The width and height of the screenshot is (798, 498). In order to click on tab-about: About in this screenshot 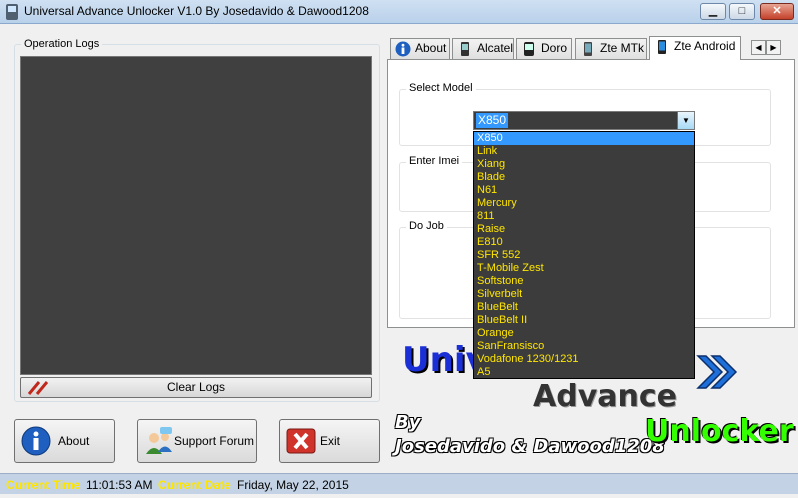, I will do `click(420, 48)`.